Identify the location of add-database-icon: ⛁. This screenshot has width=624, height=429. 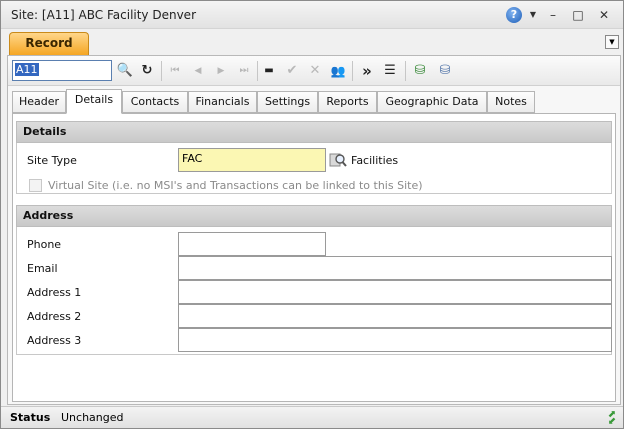
(420, 71).